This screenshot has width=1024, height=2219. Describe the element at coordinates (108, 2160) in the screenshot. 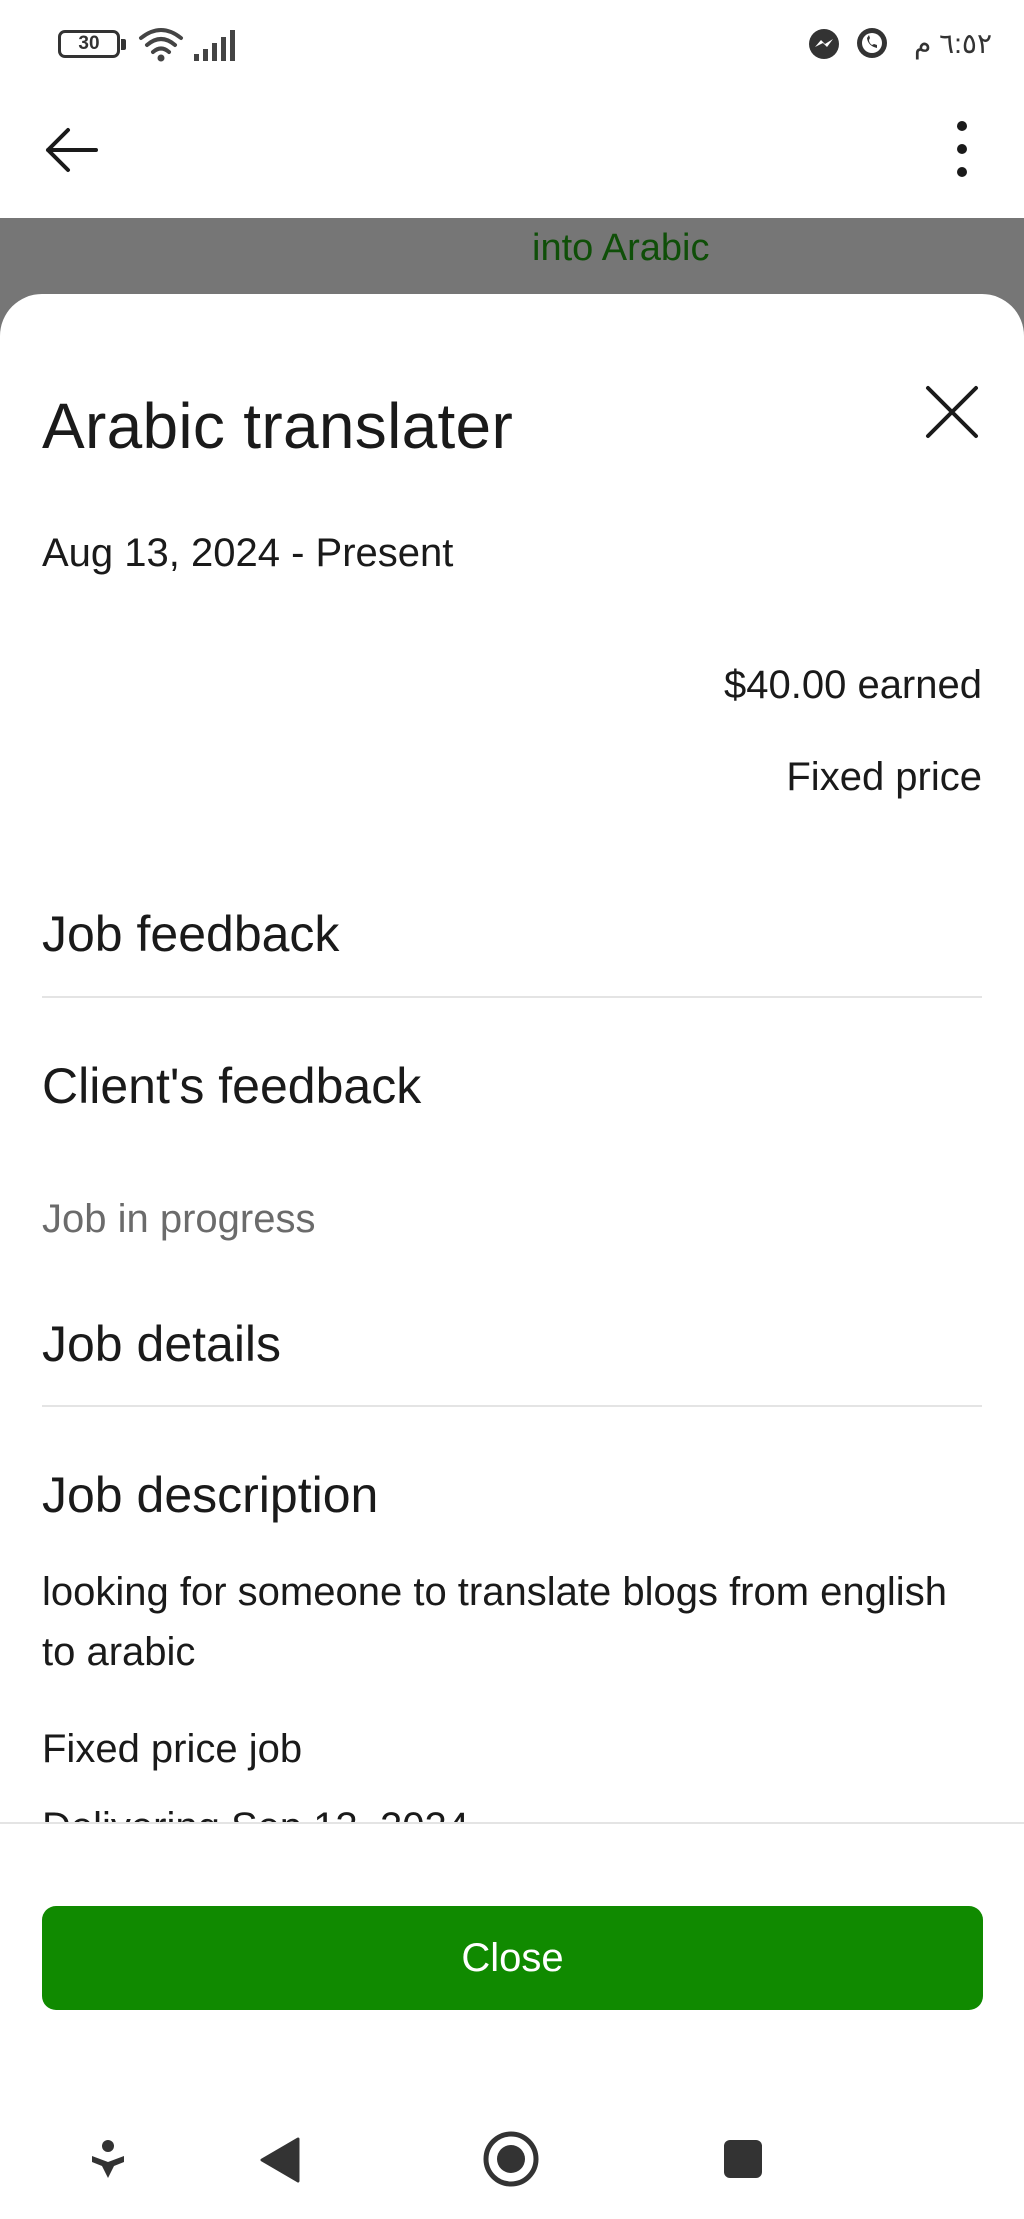

I see `accessibility-icon` at that location.